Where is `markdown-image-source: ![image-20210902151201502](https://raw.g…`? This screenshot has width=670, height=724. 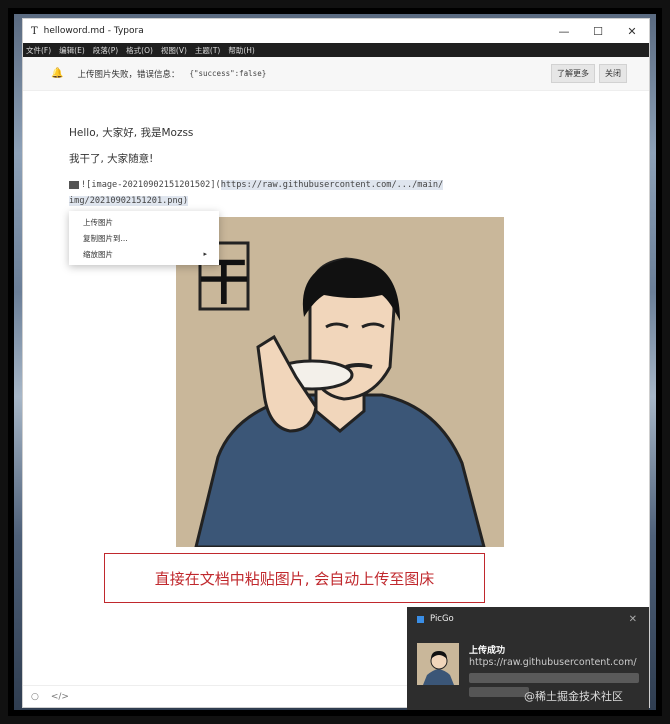
markdown-image-source: ![image-20210902151201502](https://raw.g… is located at coordinates (339, 193).